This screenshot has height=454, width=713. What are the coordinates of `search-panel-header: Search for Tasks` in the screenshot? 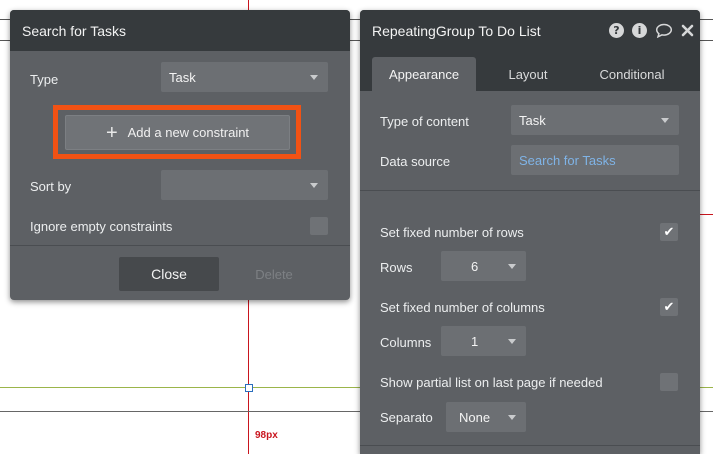 It's located at (180, 30).